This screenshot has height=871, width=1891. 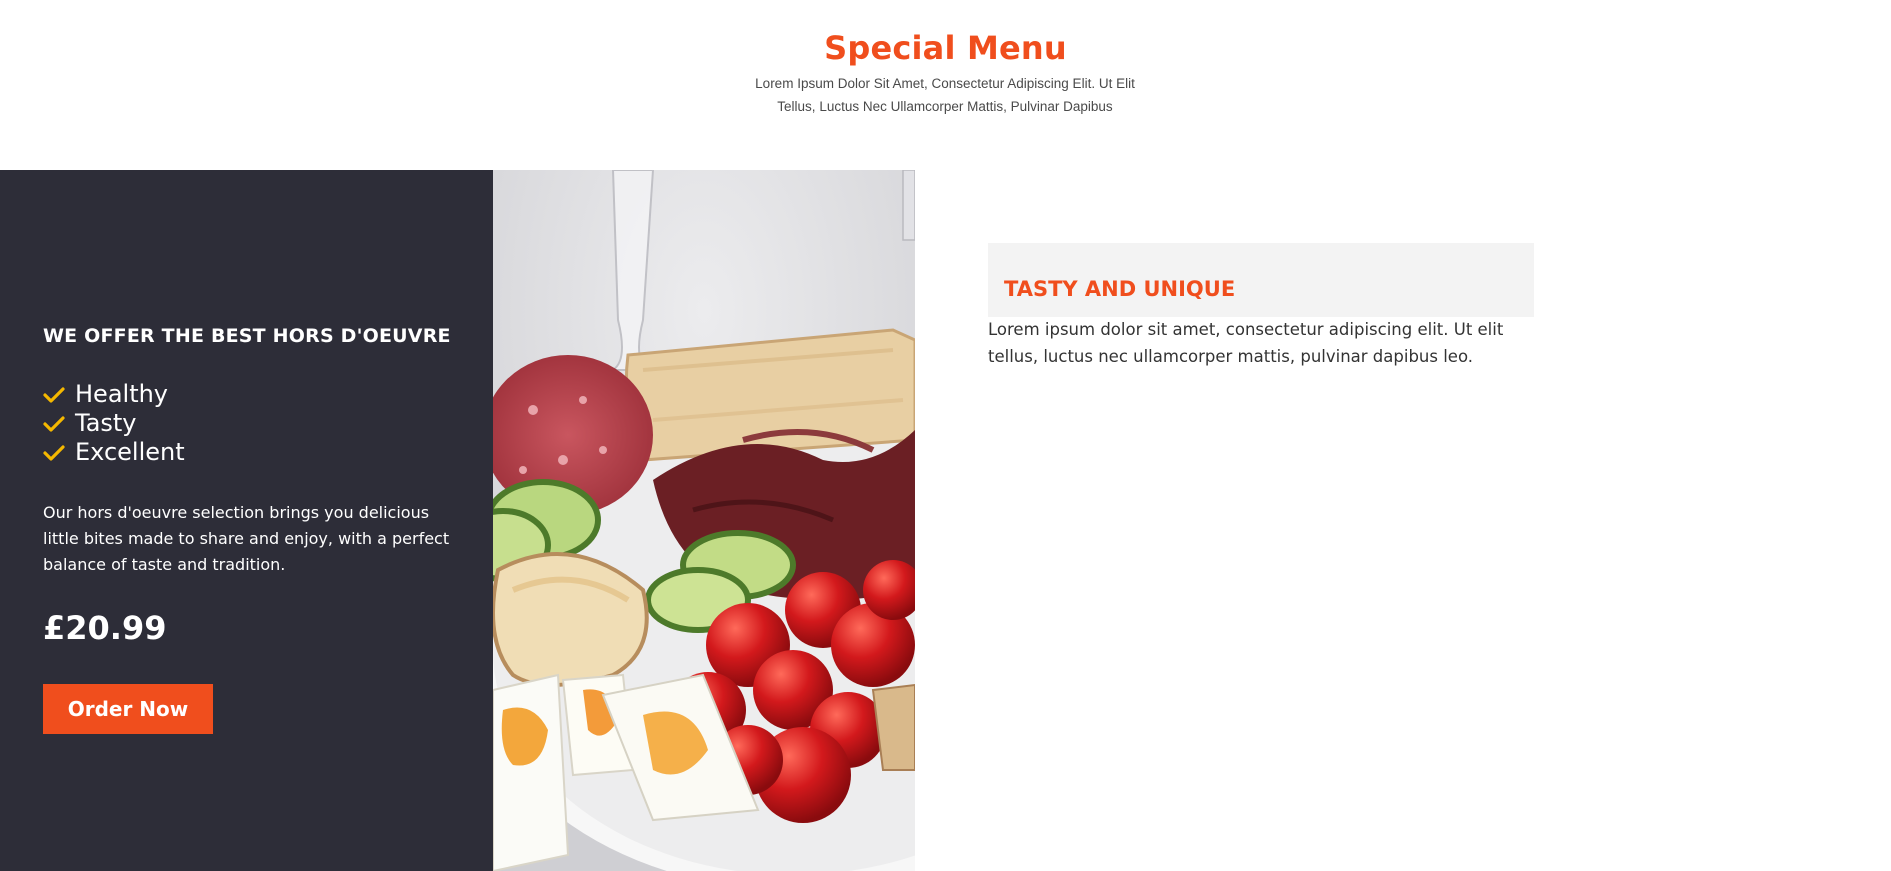 What do you see at coordinates (106, 423) in the screenshot?
I see `feature-label: Tasty` at bounding box center [106, 423].